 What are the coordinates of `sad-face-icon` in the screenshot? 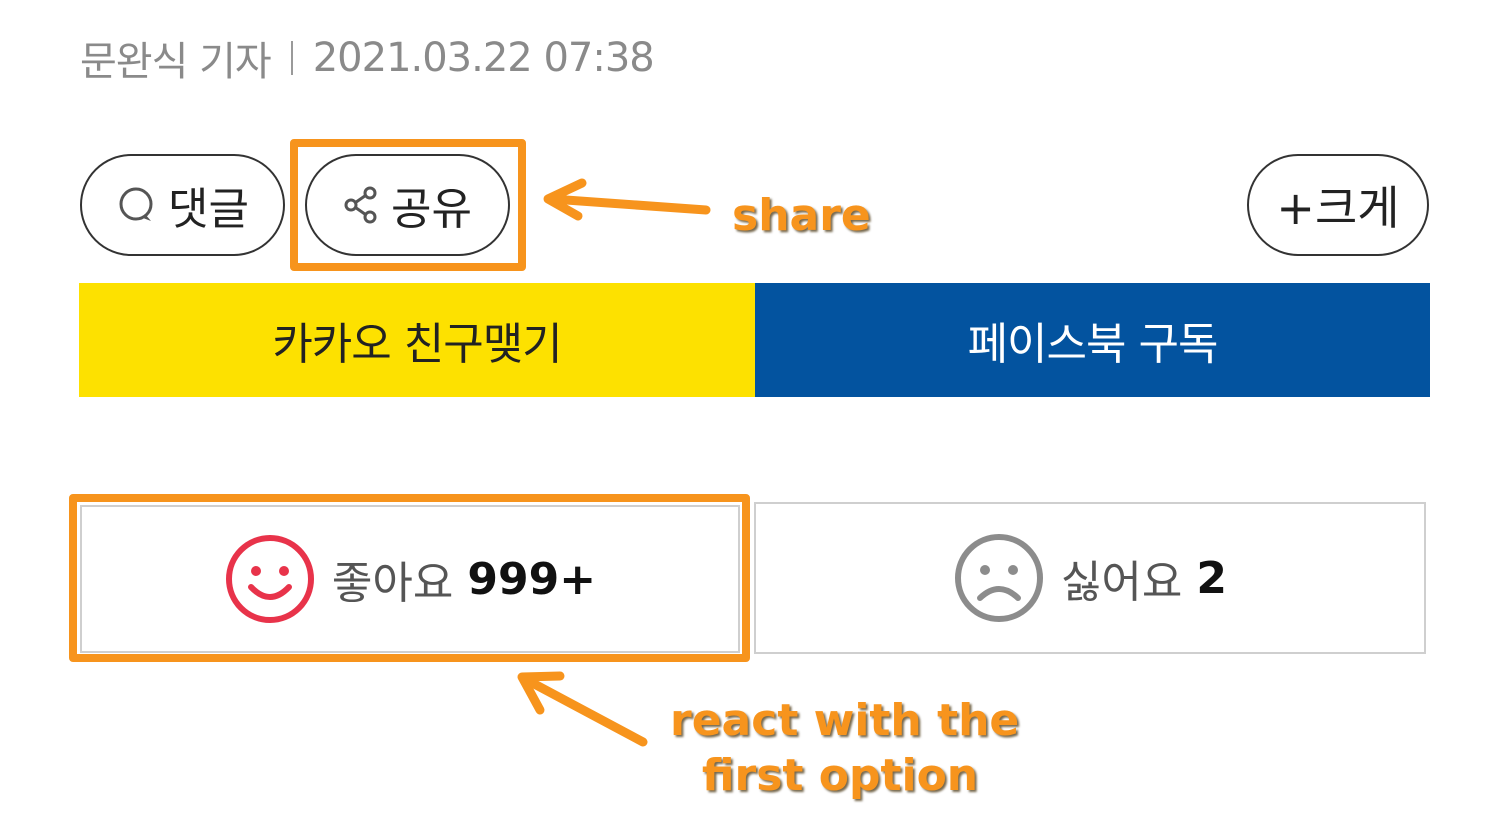 It's located at (999, 578).